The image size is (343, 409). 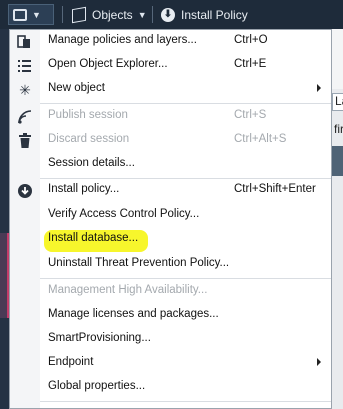 I want to click on objects-label: Objects, so click(x=112, y=14).